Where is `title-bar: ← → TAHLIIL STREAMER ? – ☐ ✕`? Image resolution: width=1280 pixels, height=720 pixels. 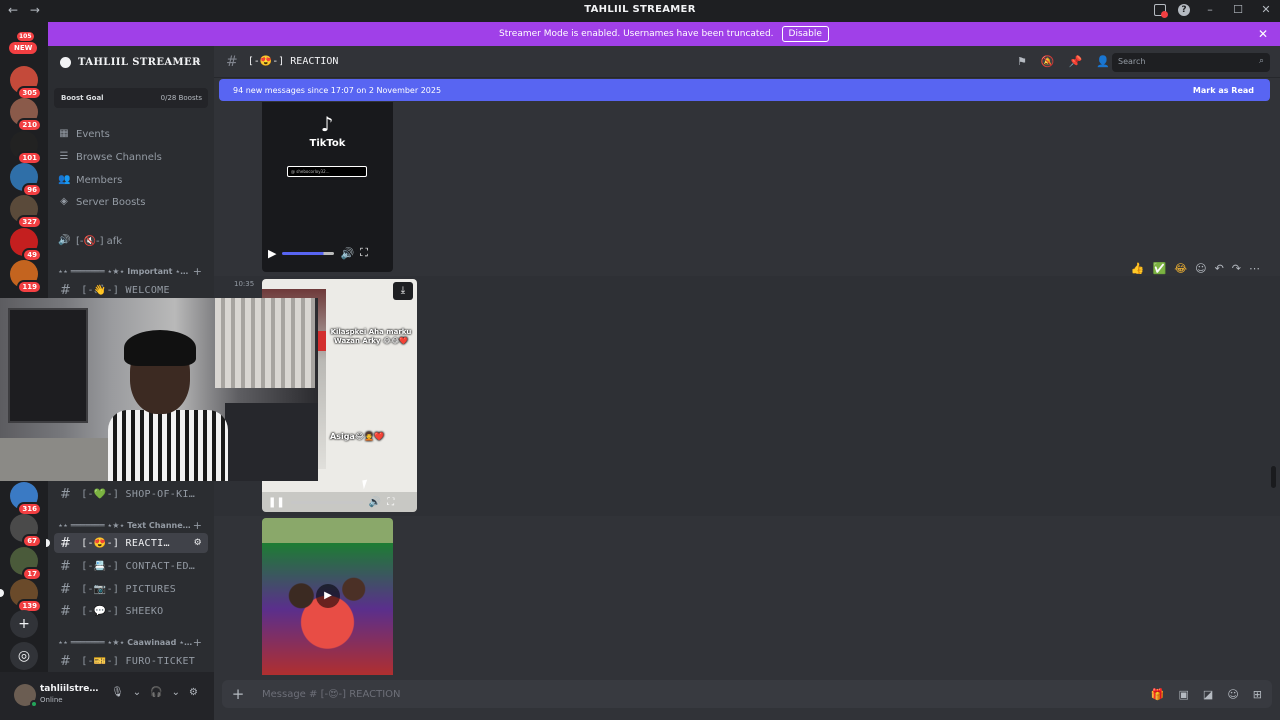
title-bar: ← → TAHLIIL STREAMER ? – ☐ ✕ is located at coordinates (640, 11).